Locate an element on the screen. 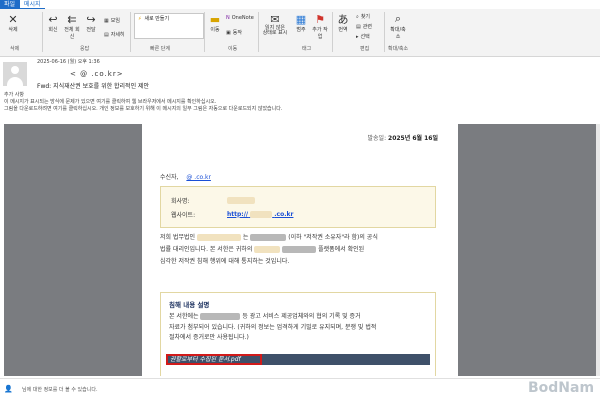 This screenshot has height=400, width=600. redacted-owner is located at coordinates (268, 237).